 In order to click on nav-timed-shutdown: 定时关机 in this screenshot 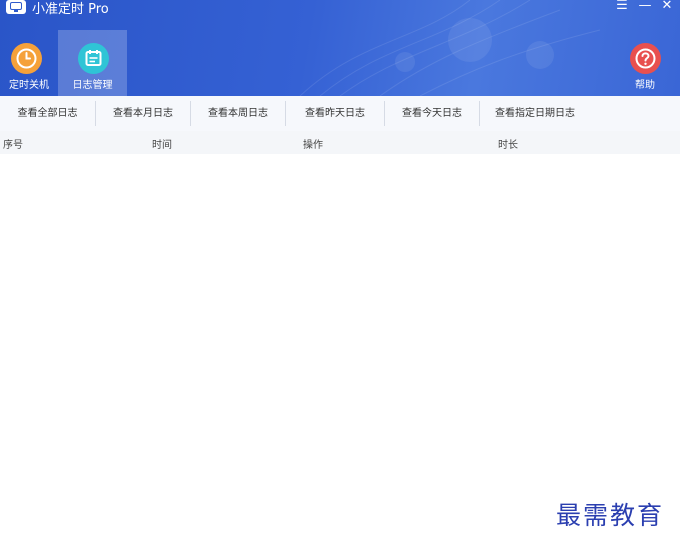, I will do `click(29, 63)`.